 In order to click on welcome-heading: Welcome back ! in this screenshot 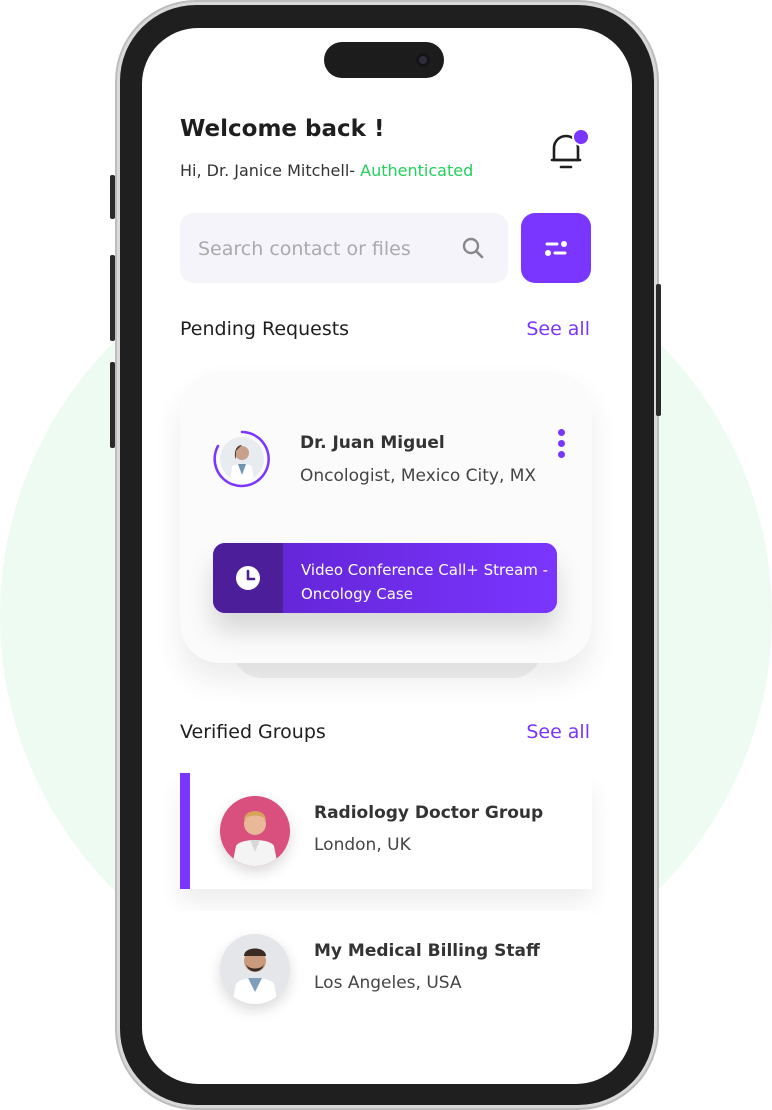, I will do `click(282, 129)`.